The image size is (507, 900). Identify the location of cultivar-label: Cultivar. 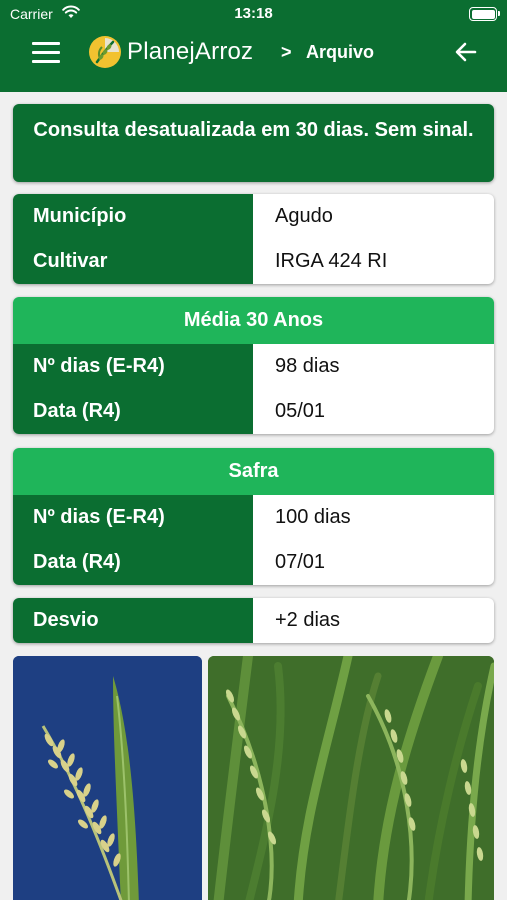
(133, 261).